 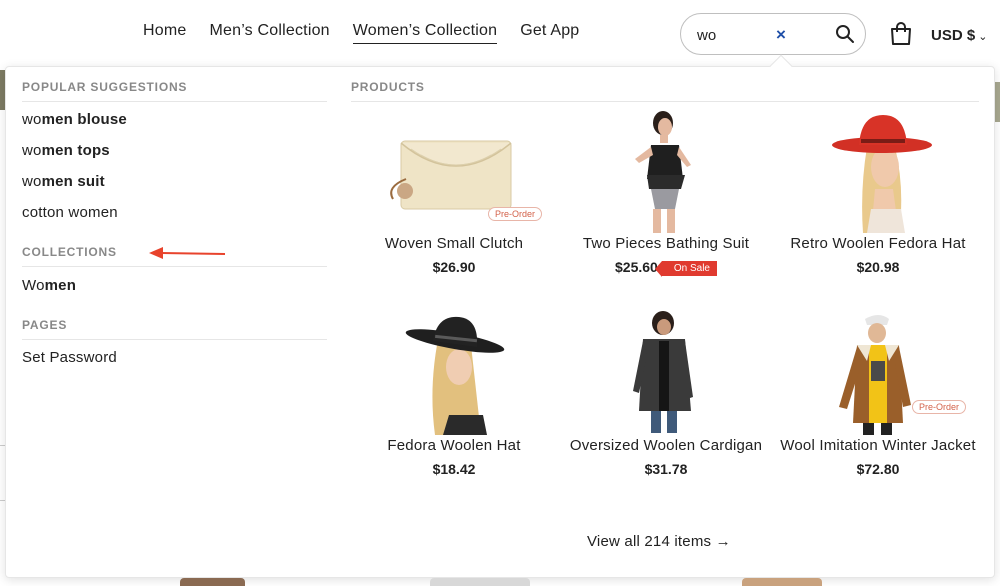 What do you see at coordinates (454, 267) in the screenshot?
I see `product-price: $26.90` at bounding box center [454, 267].